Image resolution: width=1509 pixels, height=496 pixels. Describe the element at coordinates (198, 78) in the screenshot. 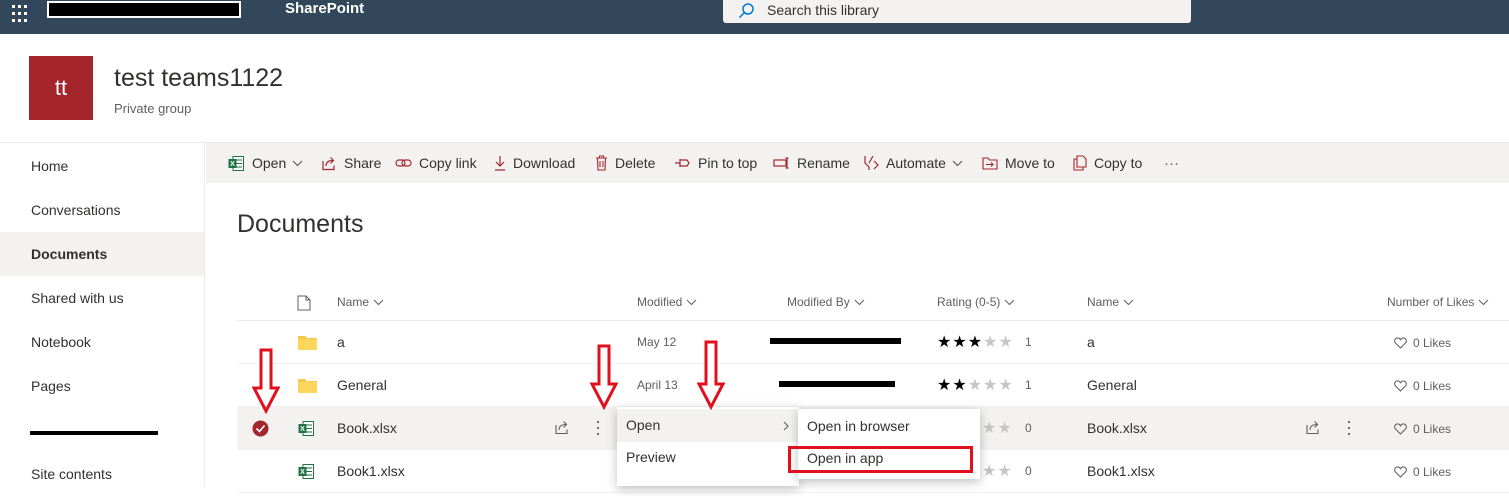

I see `site-title: test teams1122` at that location.